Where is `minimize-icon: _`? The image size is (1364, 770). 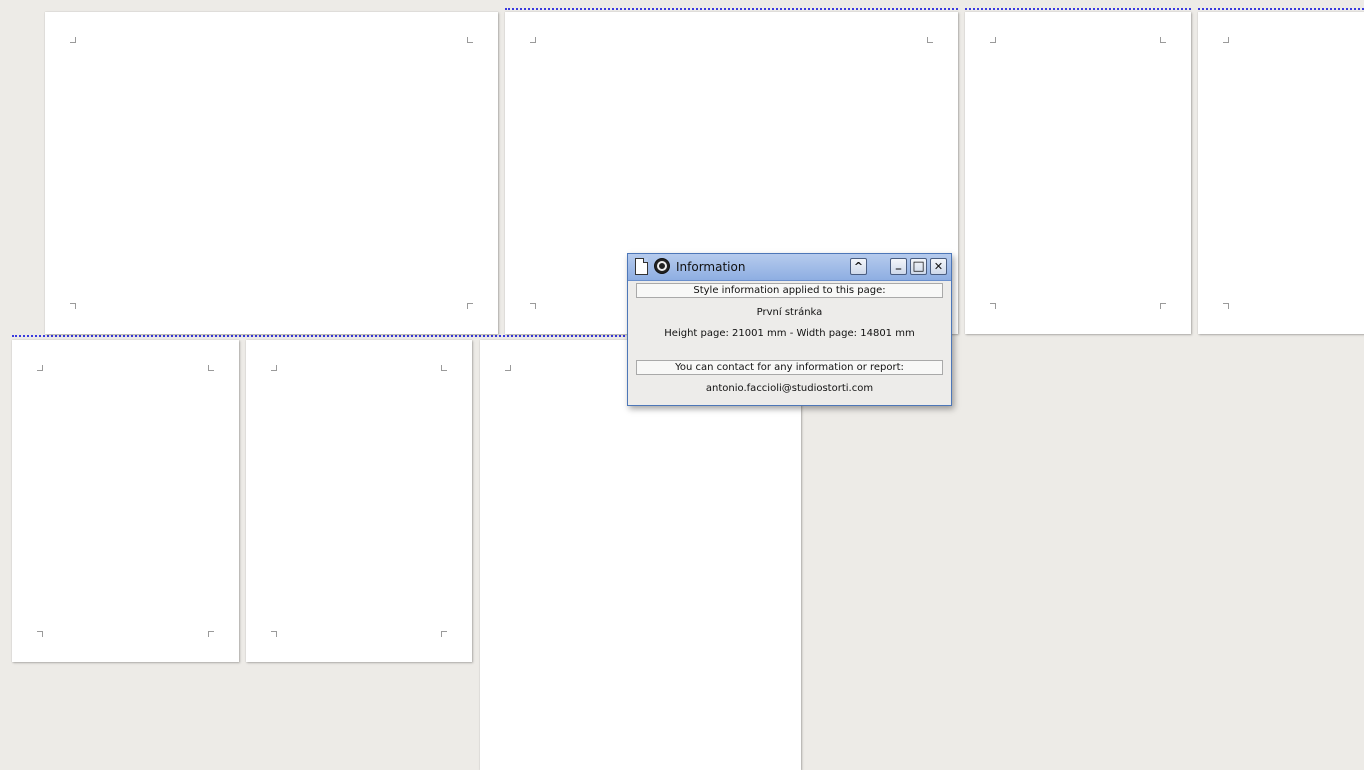
minimize-icon: _ is located at coordinates (898, 263).